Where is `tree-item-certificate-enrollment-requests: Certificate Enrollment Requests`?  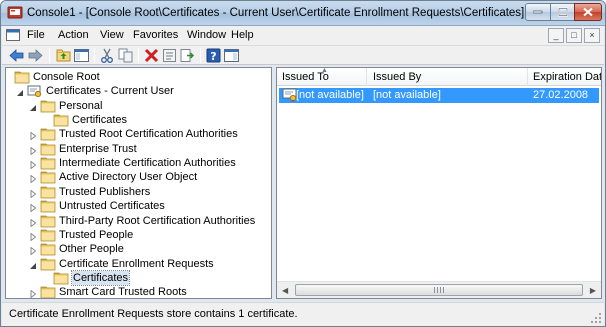 tree-item-certificate-enrollment-requests: Certificate Enrollment Requests is located at coordinates (138, 264).